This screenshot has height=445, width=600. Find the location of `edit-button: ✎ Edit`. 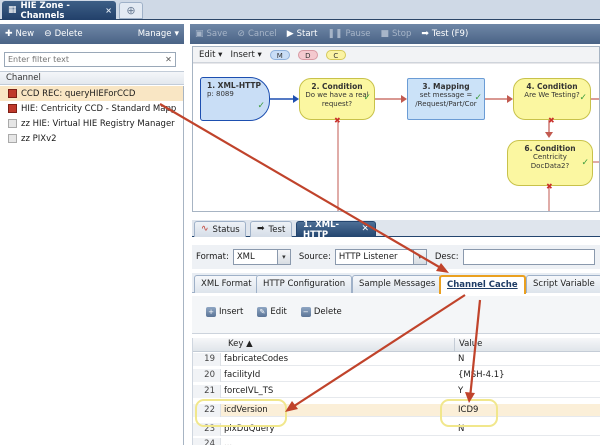

edit-button: ✎ Edit is located at coordinates (272, 312).